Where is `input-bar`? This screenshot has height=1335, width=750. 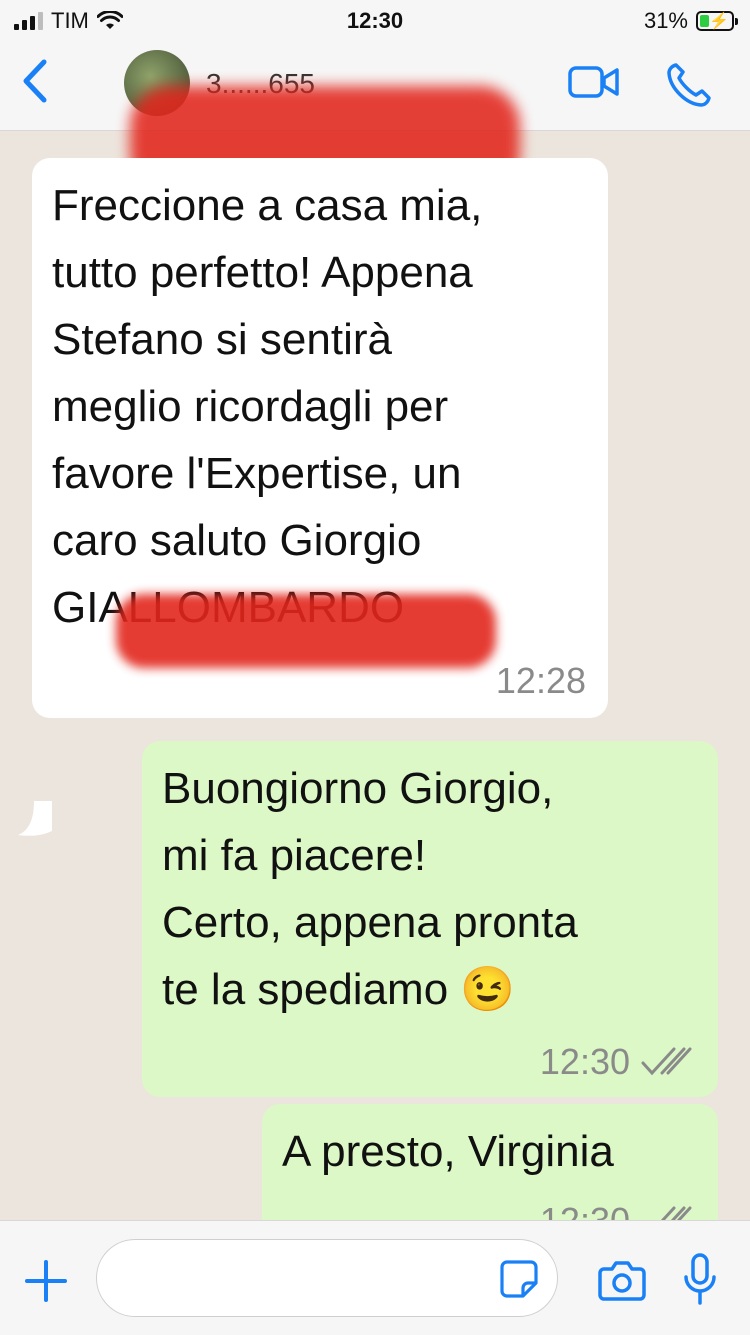 input-bar is located at coordinates (375, 1277).